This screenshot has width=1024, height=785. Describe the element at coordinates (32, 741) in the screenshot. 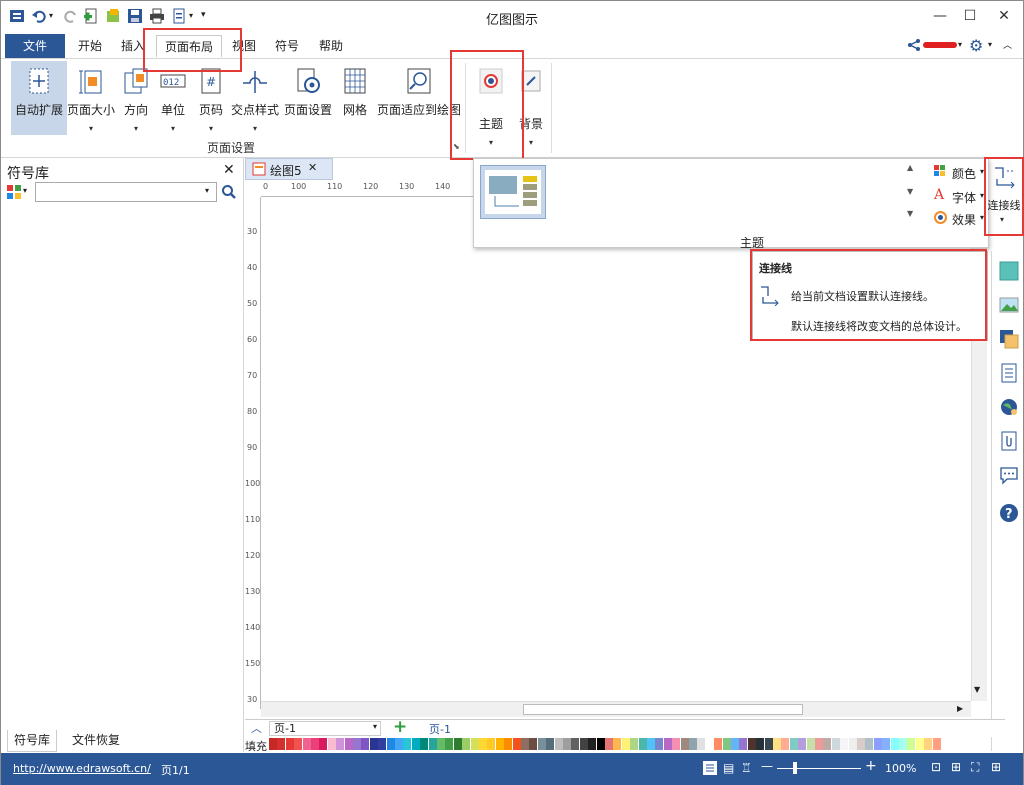

I see `tab-symbol-library: 符号库` at that location.